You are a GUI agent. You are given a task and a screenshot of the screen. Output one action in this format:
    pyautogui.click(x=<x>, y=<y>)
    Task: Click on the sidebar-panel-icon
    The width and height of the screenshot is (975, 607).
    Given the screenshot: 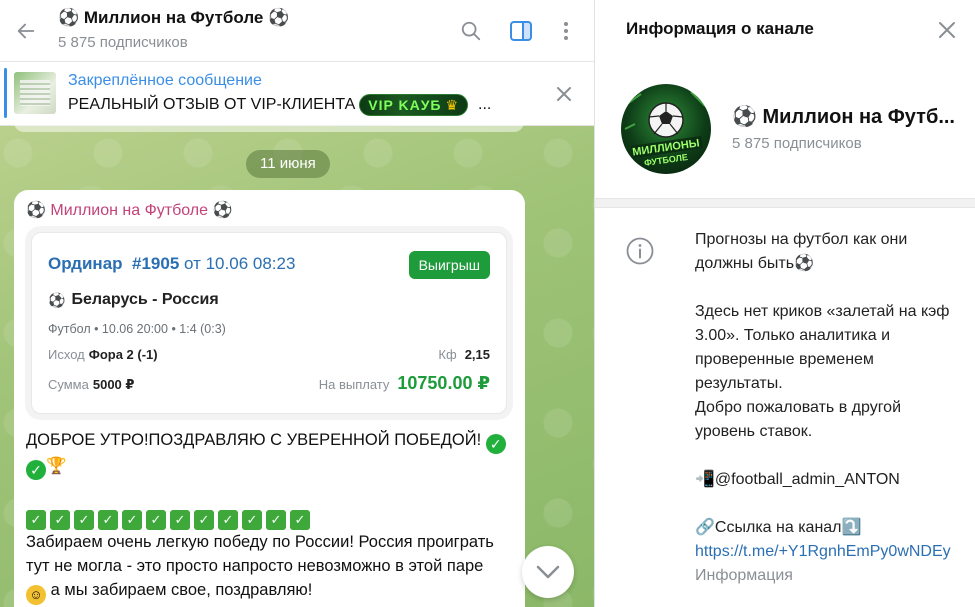 What is the action you would take?
    pyautogui.click(x=521, y=31)
    